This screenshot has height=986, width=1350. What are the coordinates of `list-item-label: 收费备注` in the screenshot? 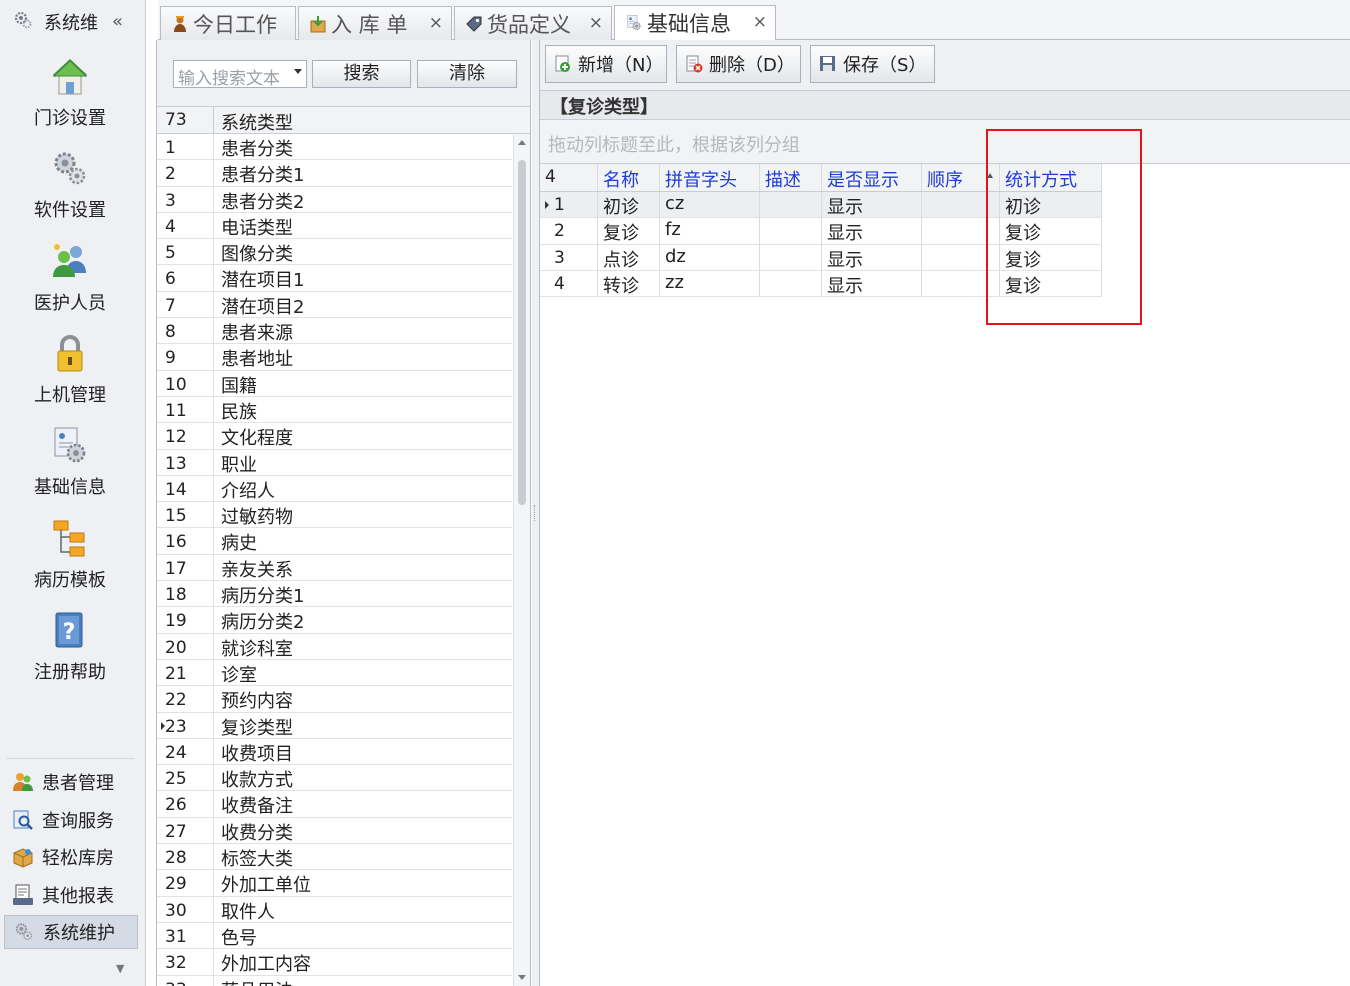 It's located at (257, 807).